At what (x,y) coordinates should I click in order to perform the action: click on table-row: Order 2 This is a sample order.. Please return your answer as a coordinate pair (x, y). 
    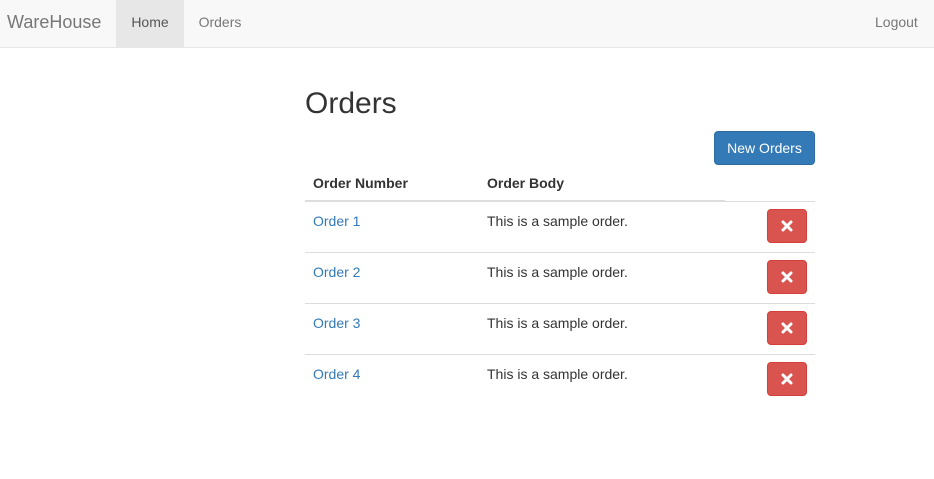
    Looking at the image, I should click on (560, 278).